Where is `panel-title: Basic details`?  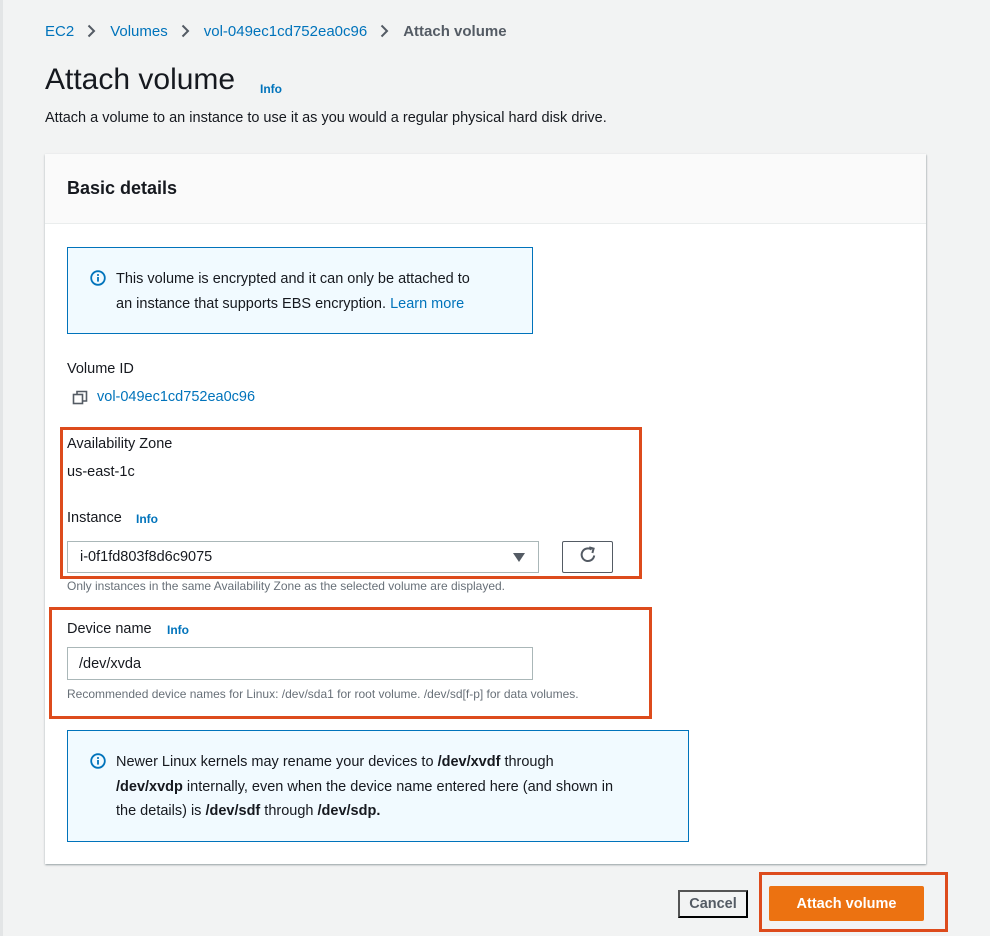 panel-title: Basic details is located at coordinates (122, 188).